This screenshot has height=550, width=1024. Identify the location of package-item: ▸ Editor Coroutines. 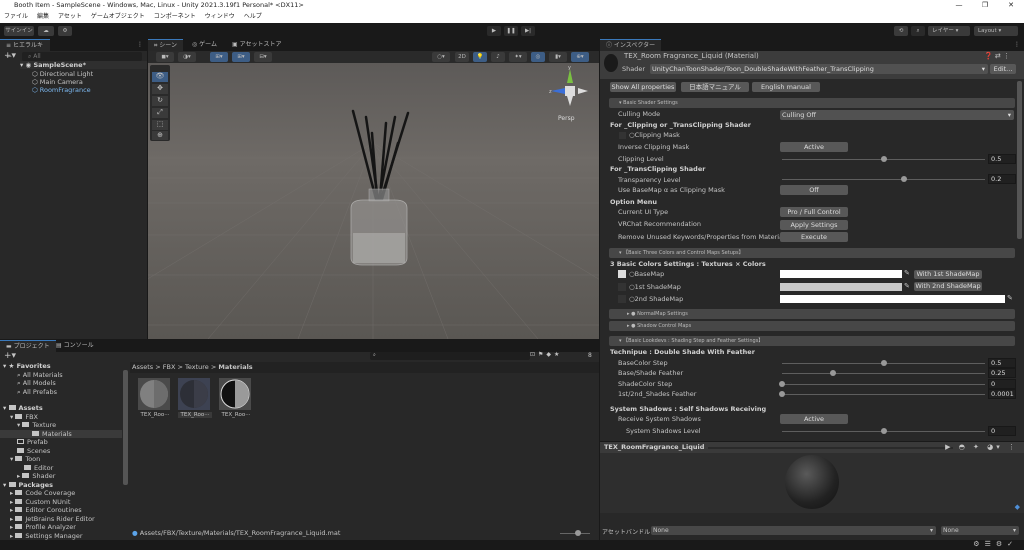
(46, 510).